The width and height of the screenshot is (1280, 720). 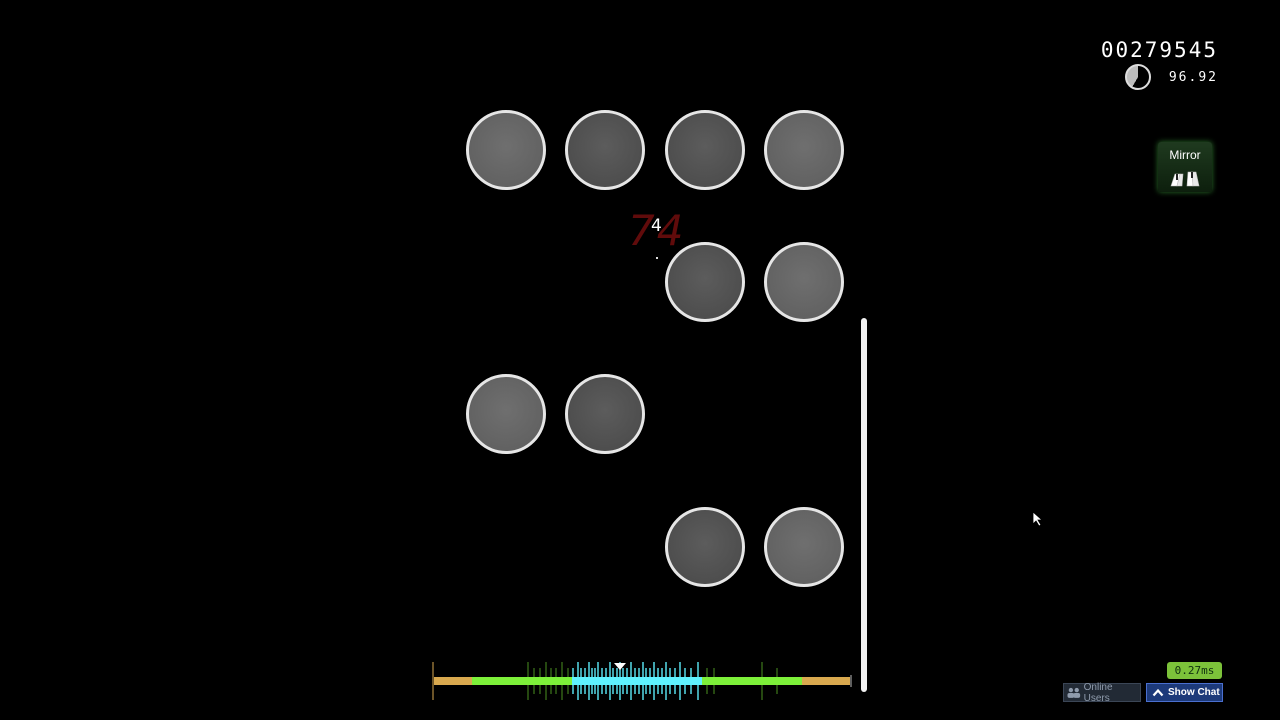 What do you see at coordinates (864, 505) in the screenshot?
I see `song-progress-bar` at bounding box center [864, 505].